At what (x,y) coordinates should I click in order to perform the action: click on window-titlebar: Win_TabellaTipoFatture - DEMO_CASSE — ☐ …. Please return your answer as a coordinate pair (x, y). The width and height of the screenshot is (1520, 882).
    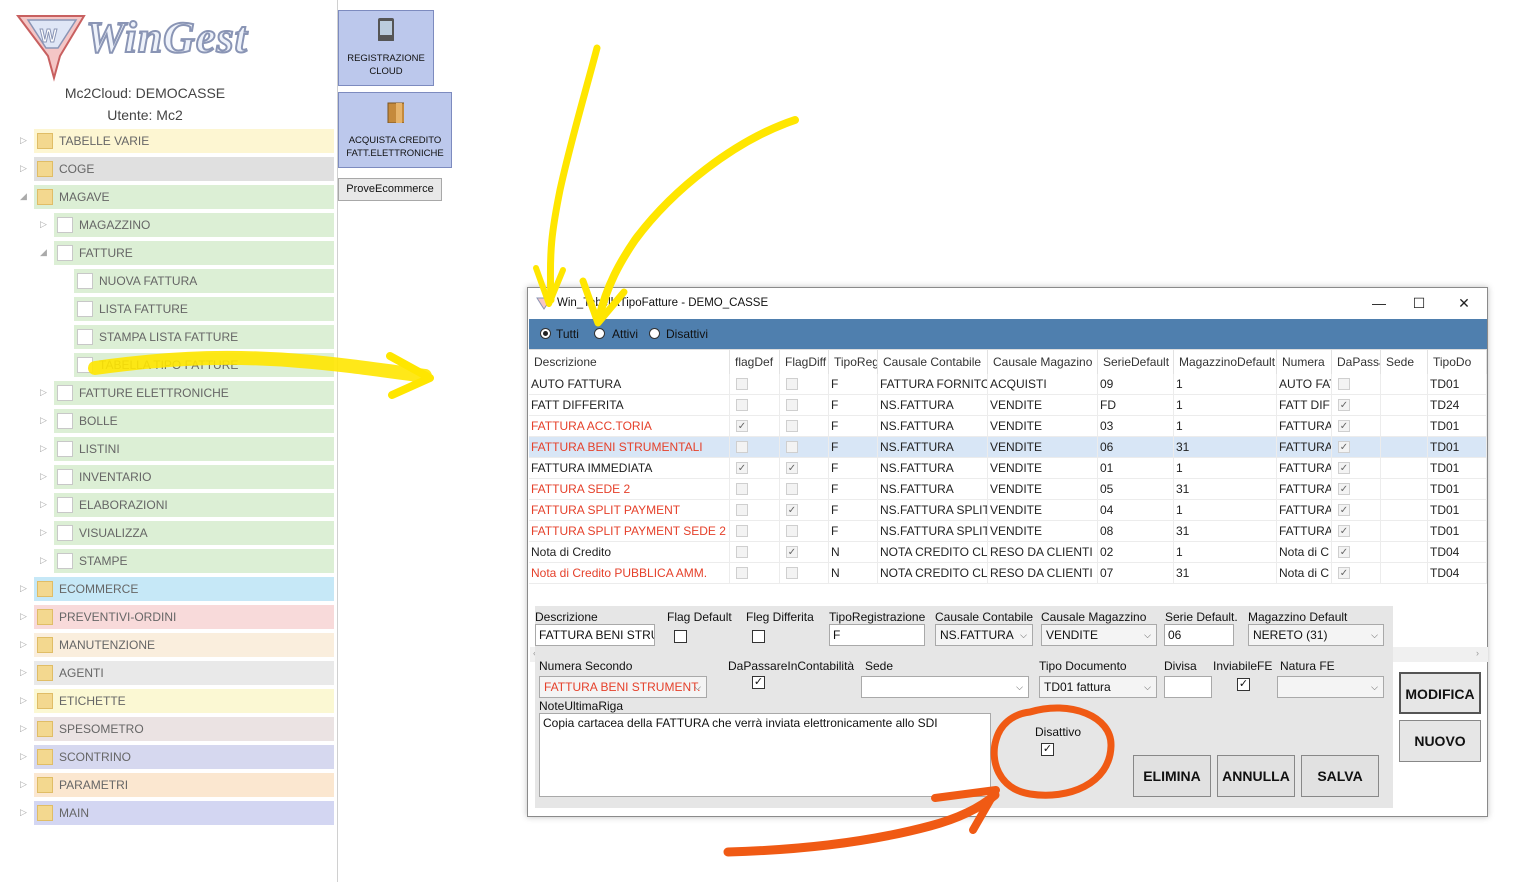
    Looking at the image, I should click on (1007, 303).